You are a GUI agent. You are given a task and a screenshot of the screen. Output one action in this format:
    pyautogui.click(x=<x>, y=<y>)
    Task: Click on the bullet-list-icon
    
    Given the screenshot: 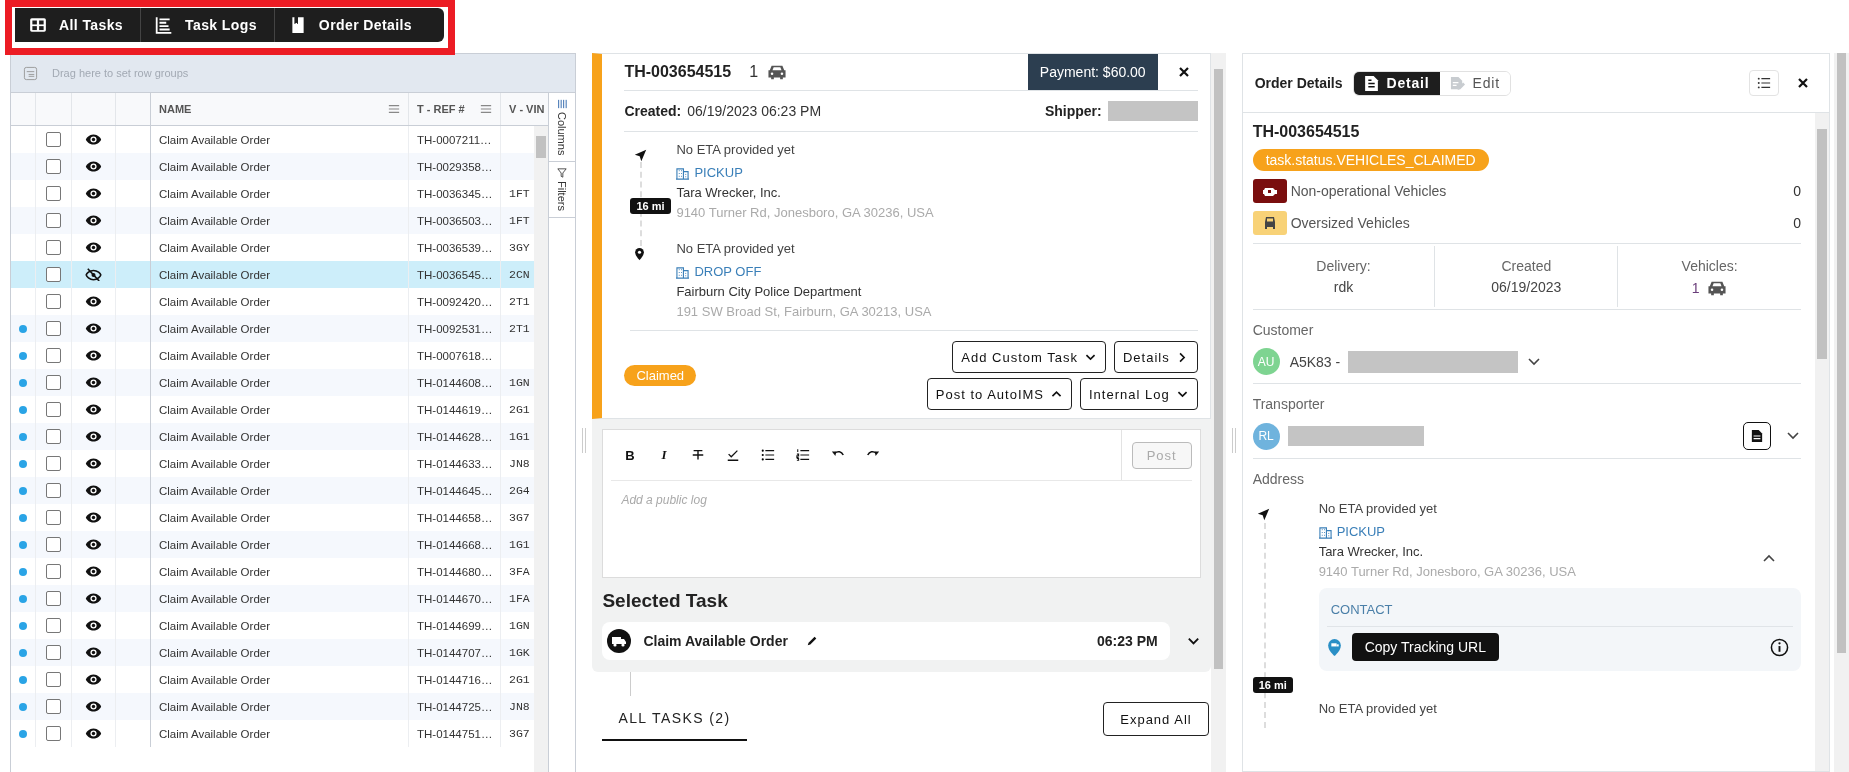 What is the action you would take?
    pyautogui.click(x=768, y=455)
    